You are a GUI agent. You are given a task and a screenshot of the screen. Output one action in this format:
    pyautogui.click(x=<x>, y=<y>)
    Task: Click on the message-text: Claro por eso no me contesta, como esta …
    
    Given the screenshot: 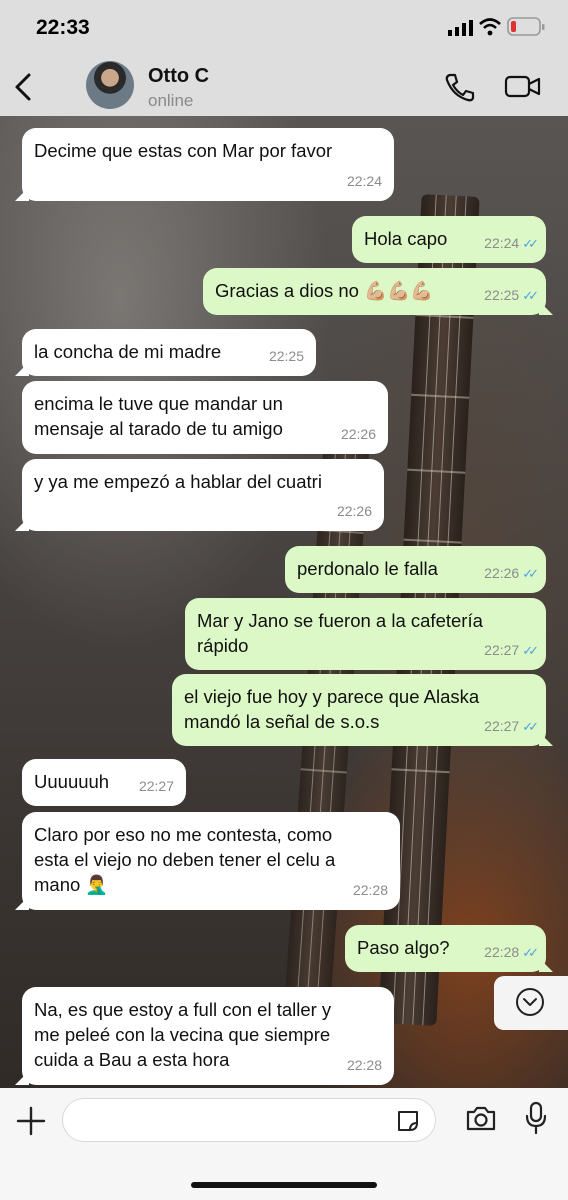 What is the action you would take?
    pyautogui.click(x=185, y=859)
    